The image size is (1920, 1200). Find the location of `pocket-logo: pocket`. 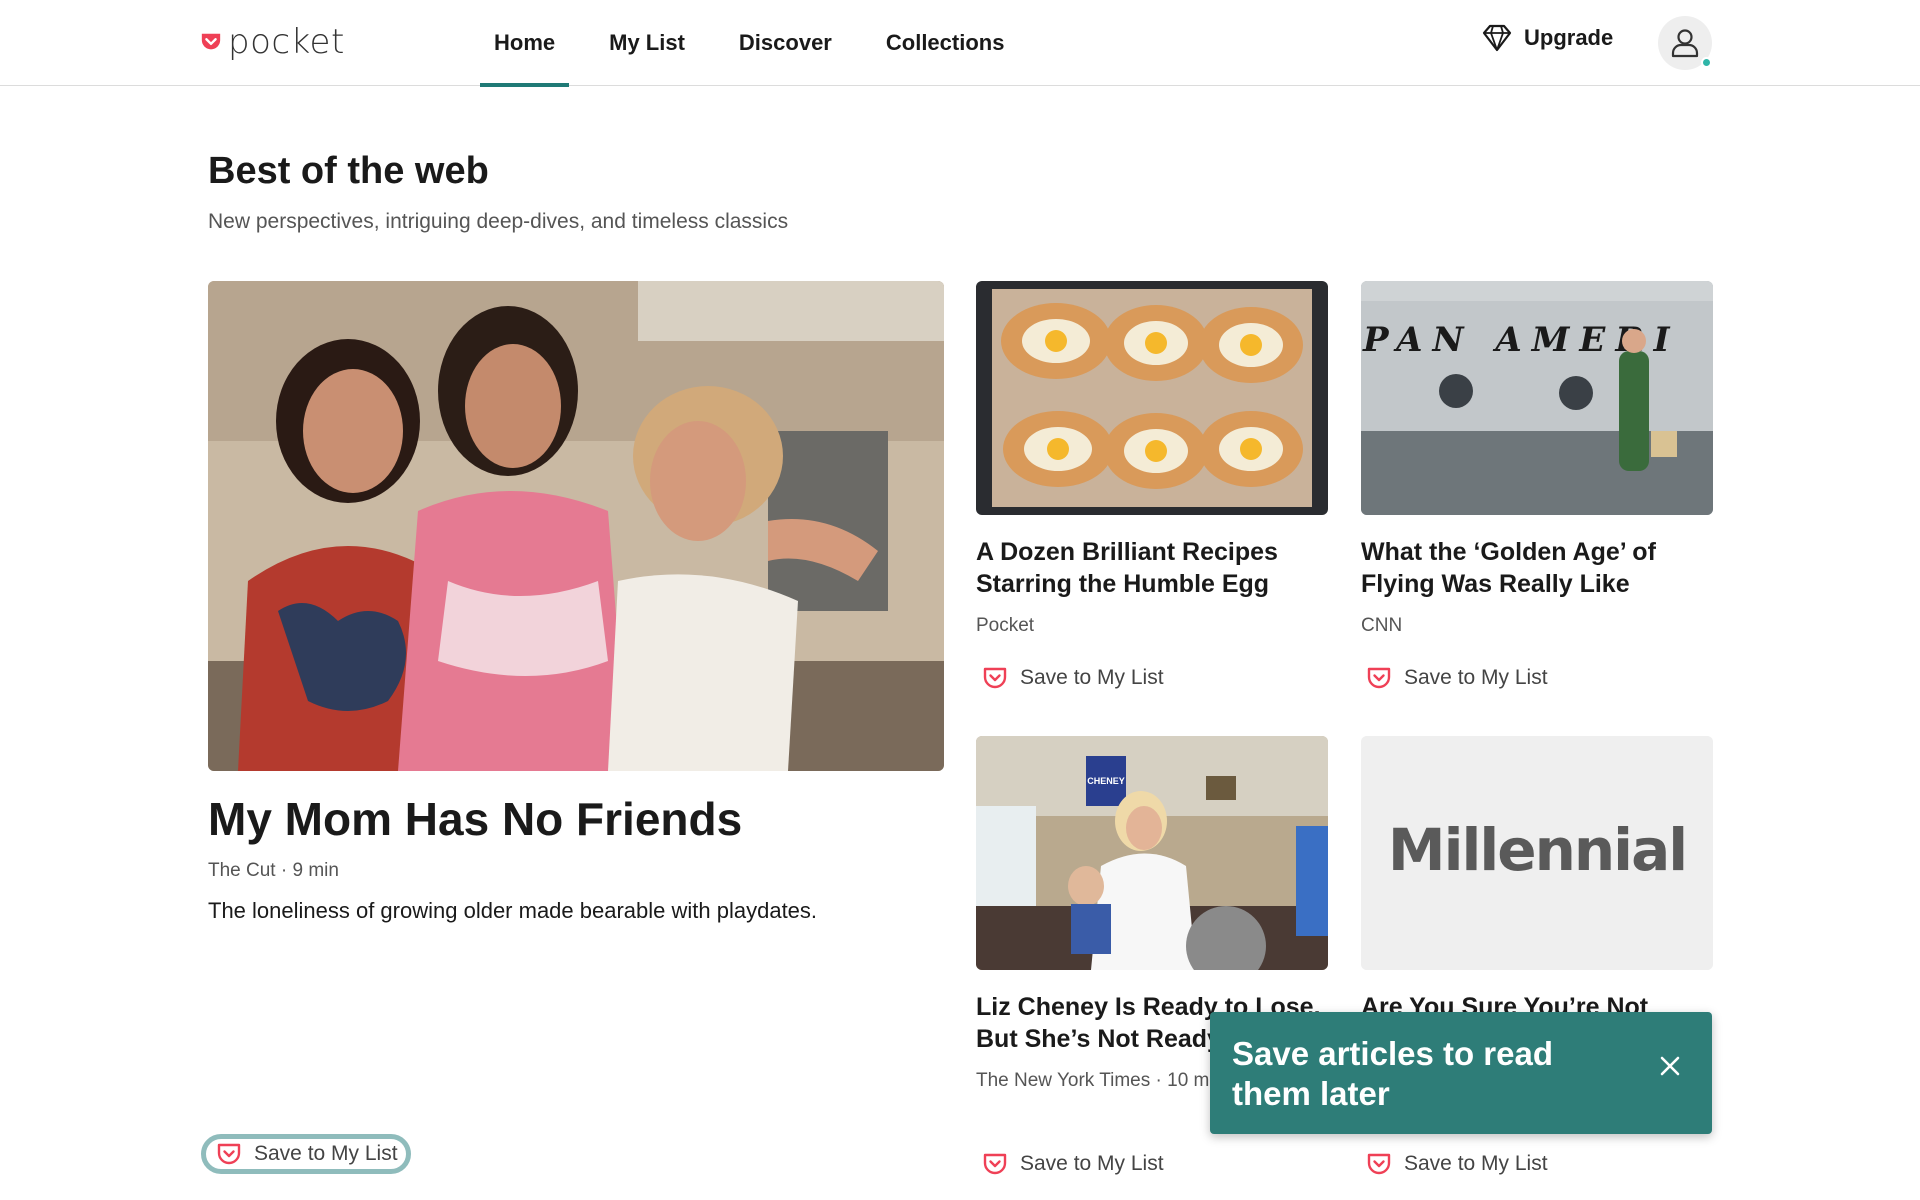

pocket-logo: pocket is located at coordinates (272, 42).